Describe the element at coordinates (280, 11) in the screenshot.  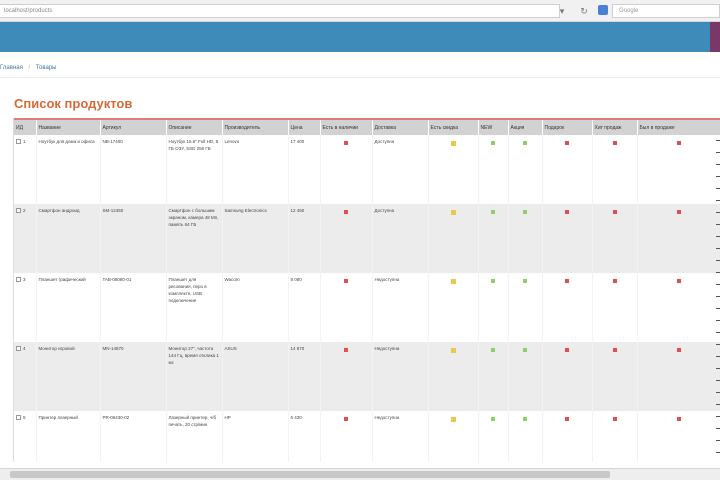
I see `address-bar: localhost/products` at that location.